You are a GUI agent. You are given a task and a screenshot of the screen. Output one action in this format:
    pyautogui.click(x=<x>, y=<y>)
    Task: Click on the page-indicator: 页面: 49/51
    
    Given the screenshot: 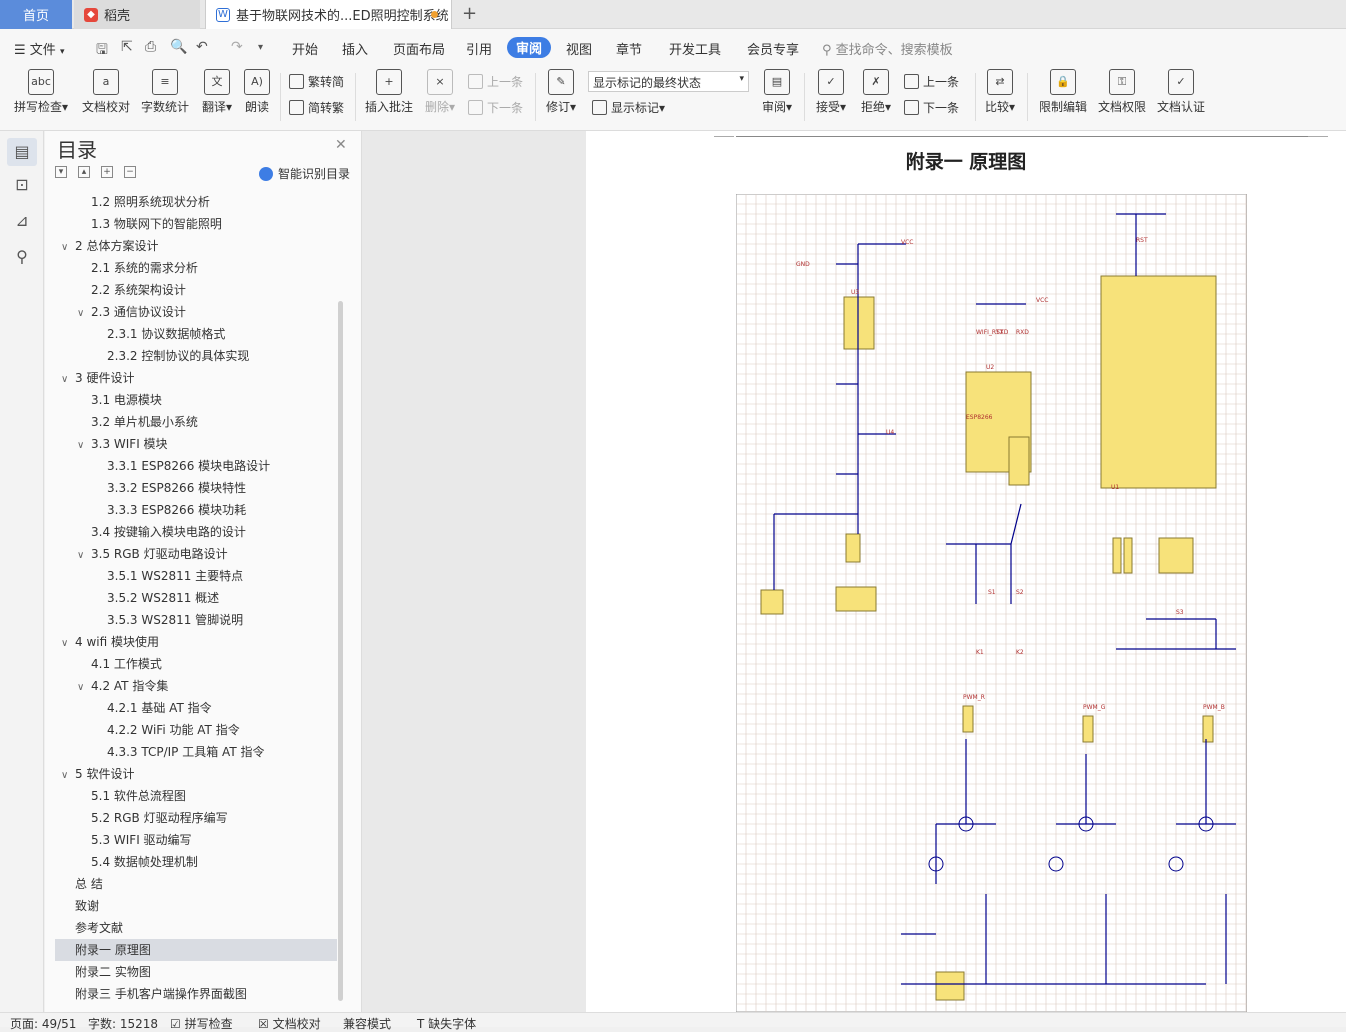 What is the action you would take?
    pyautogui.click(x=43, y=1023)
    